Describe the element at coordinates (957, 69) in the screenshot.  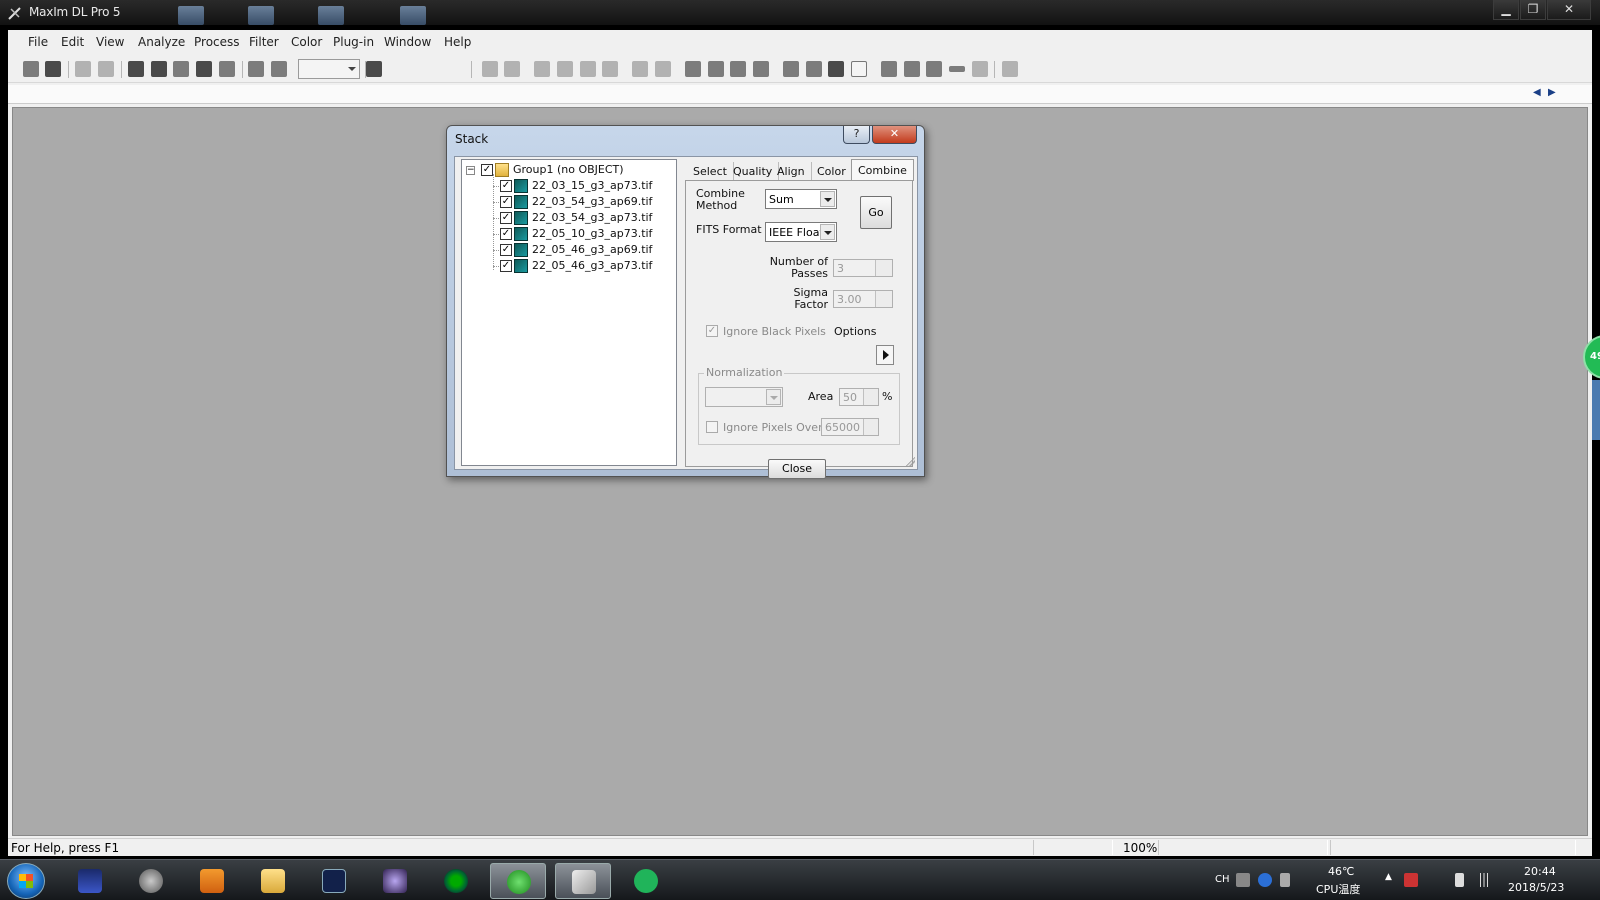
I see `line-icon` at that location.